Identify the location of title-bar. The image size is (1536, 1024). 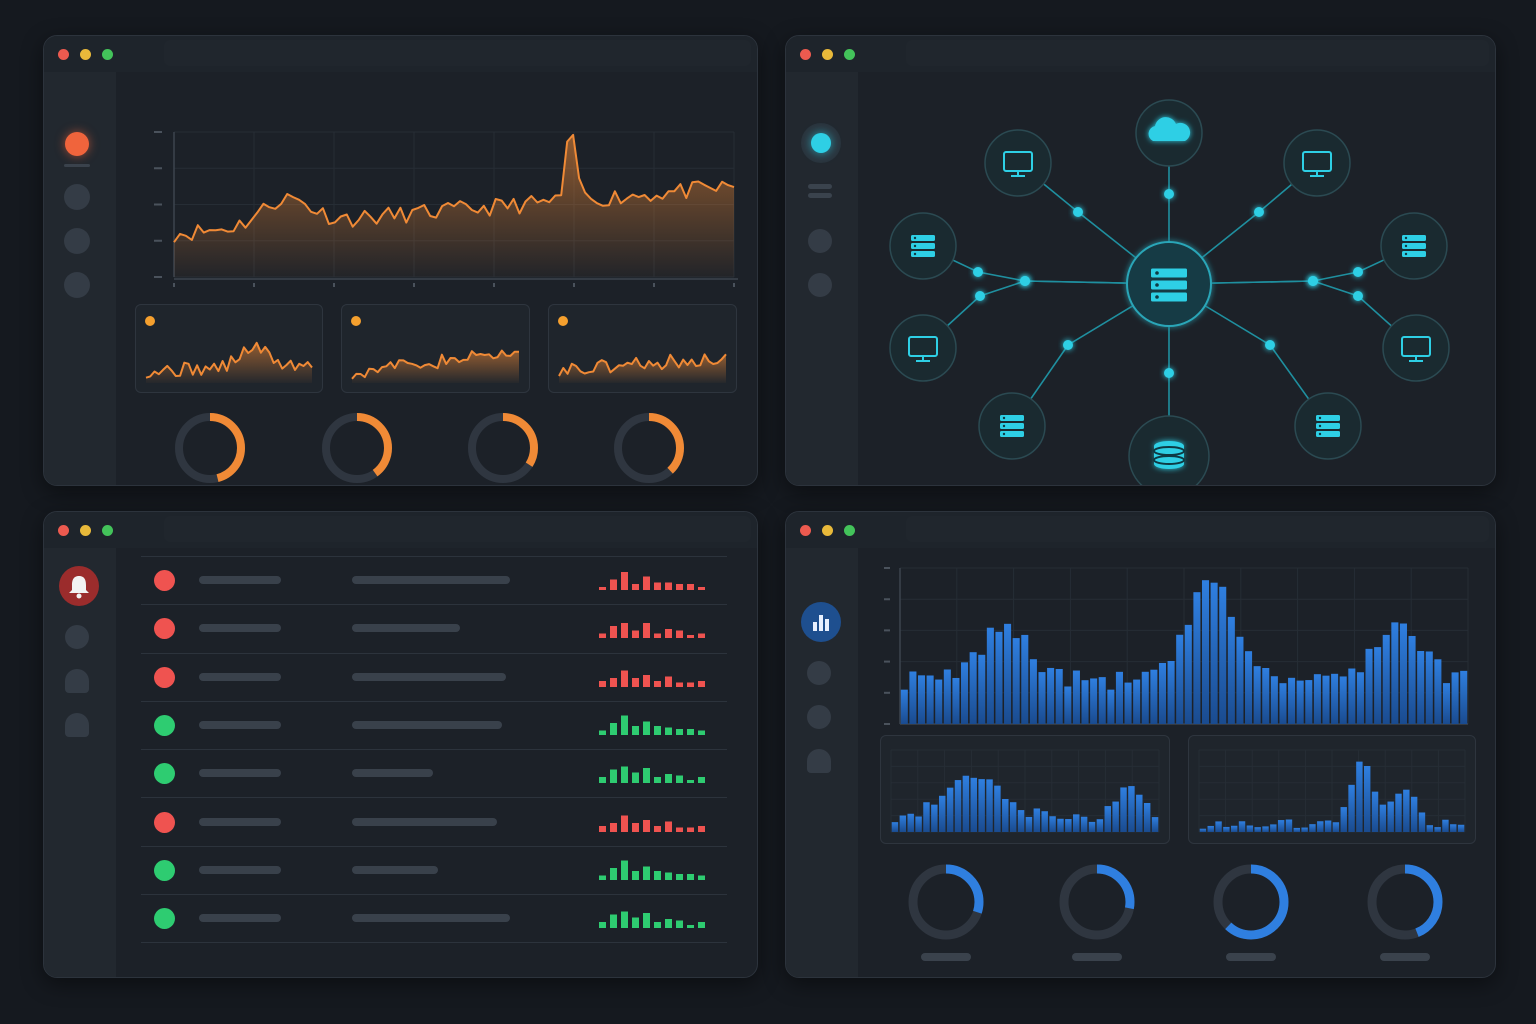
(1140, 530).